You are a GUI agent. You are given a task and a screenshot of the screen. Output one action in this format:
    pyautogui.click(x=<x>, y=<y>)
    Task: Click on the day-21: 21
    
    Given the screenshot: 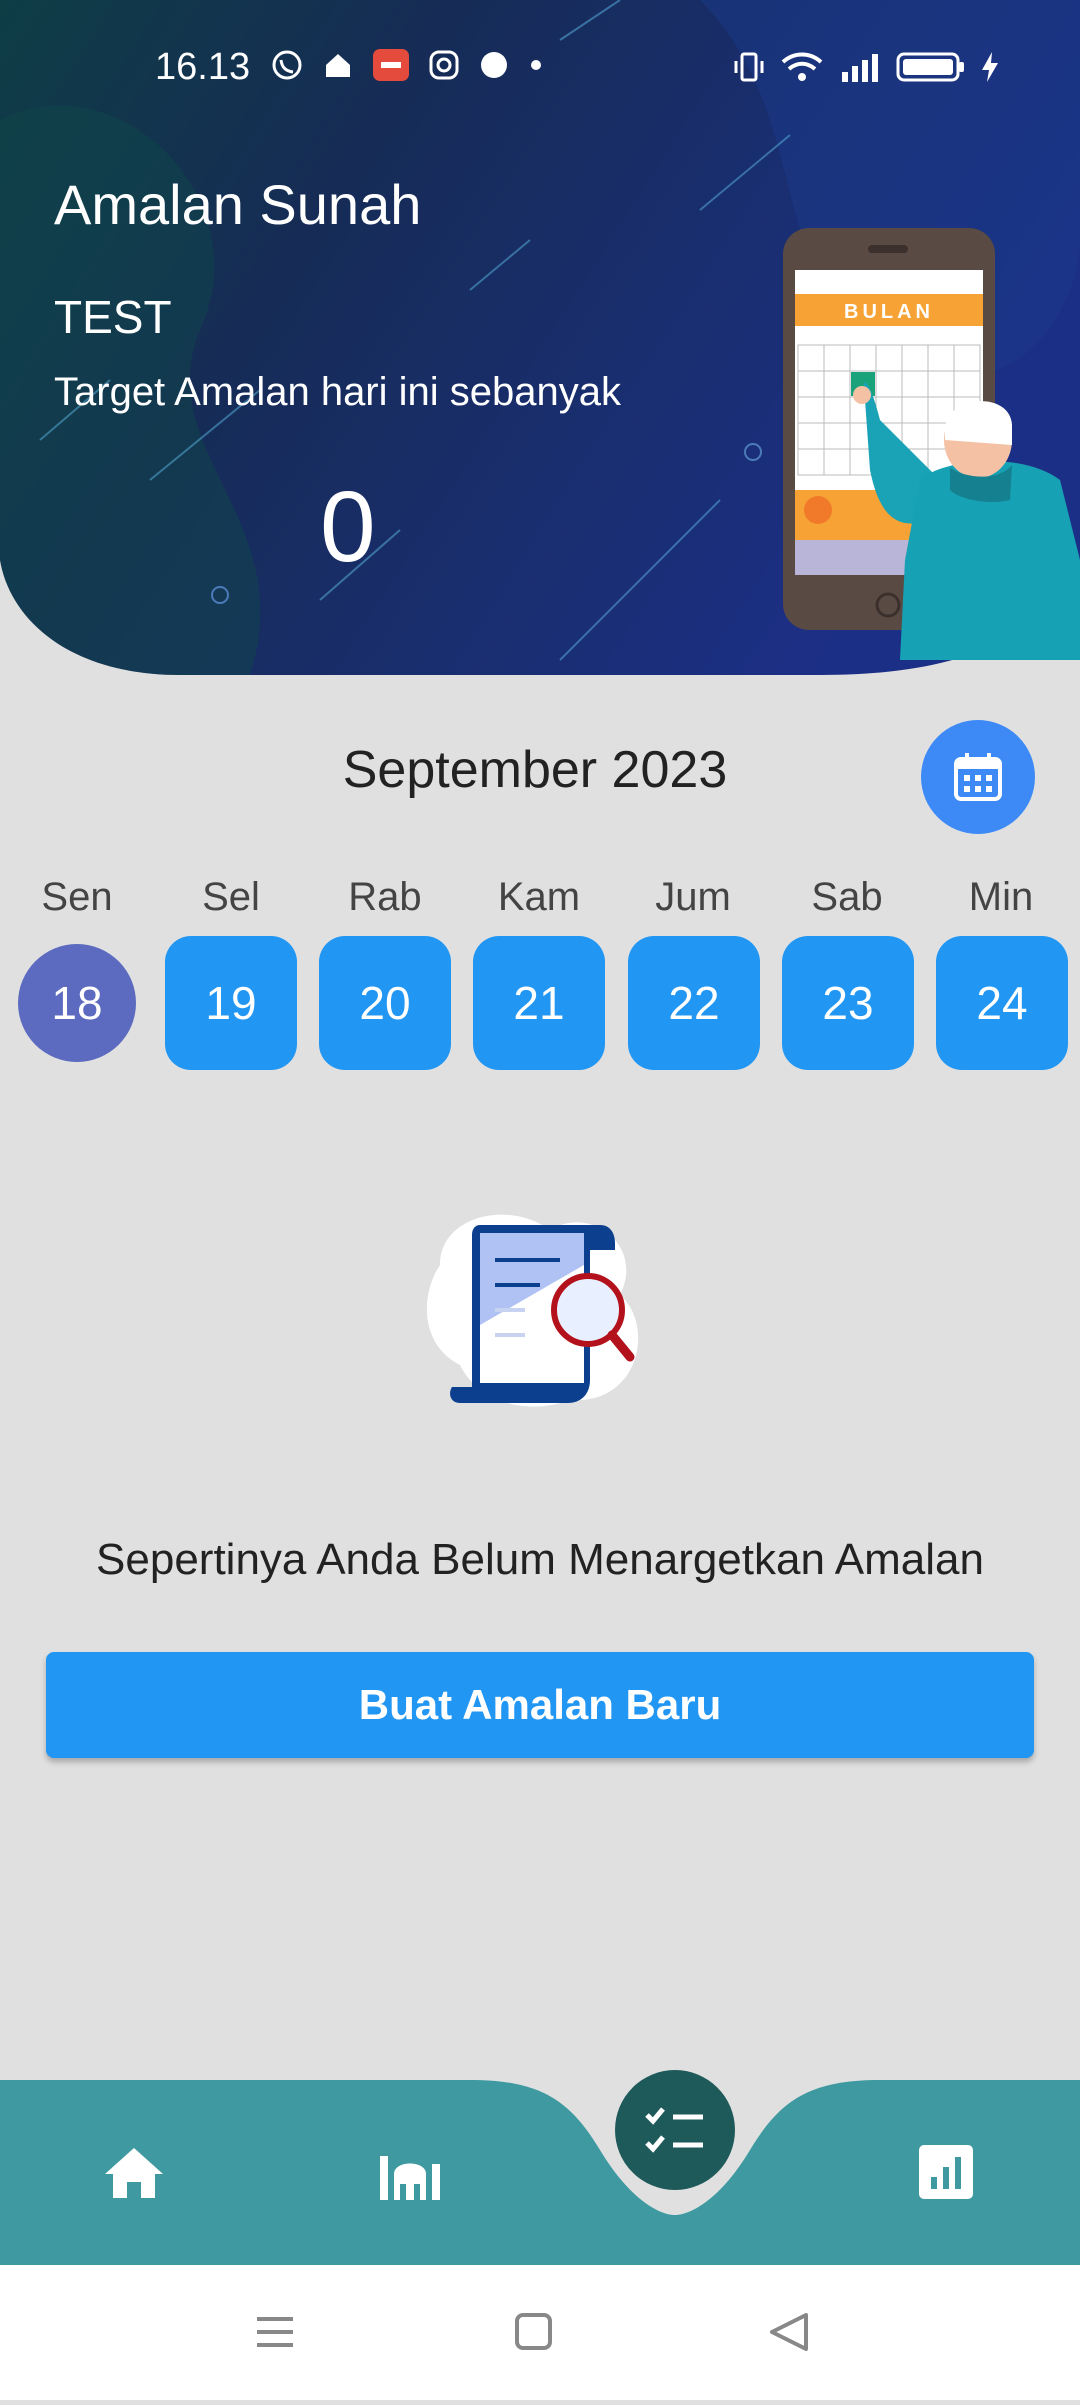 What is the action you would take?
    pyautogui.click(x=539, y=1003)
    